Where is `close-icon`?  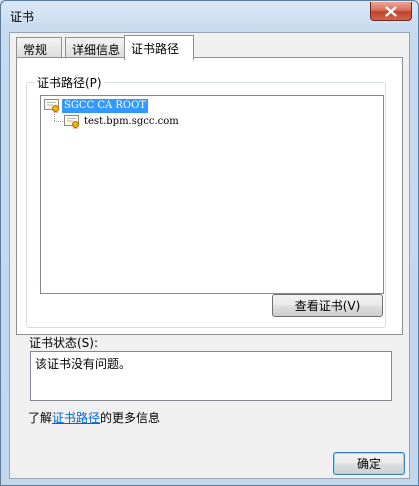 close-icon is located at coordinates (391, 11).